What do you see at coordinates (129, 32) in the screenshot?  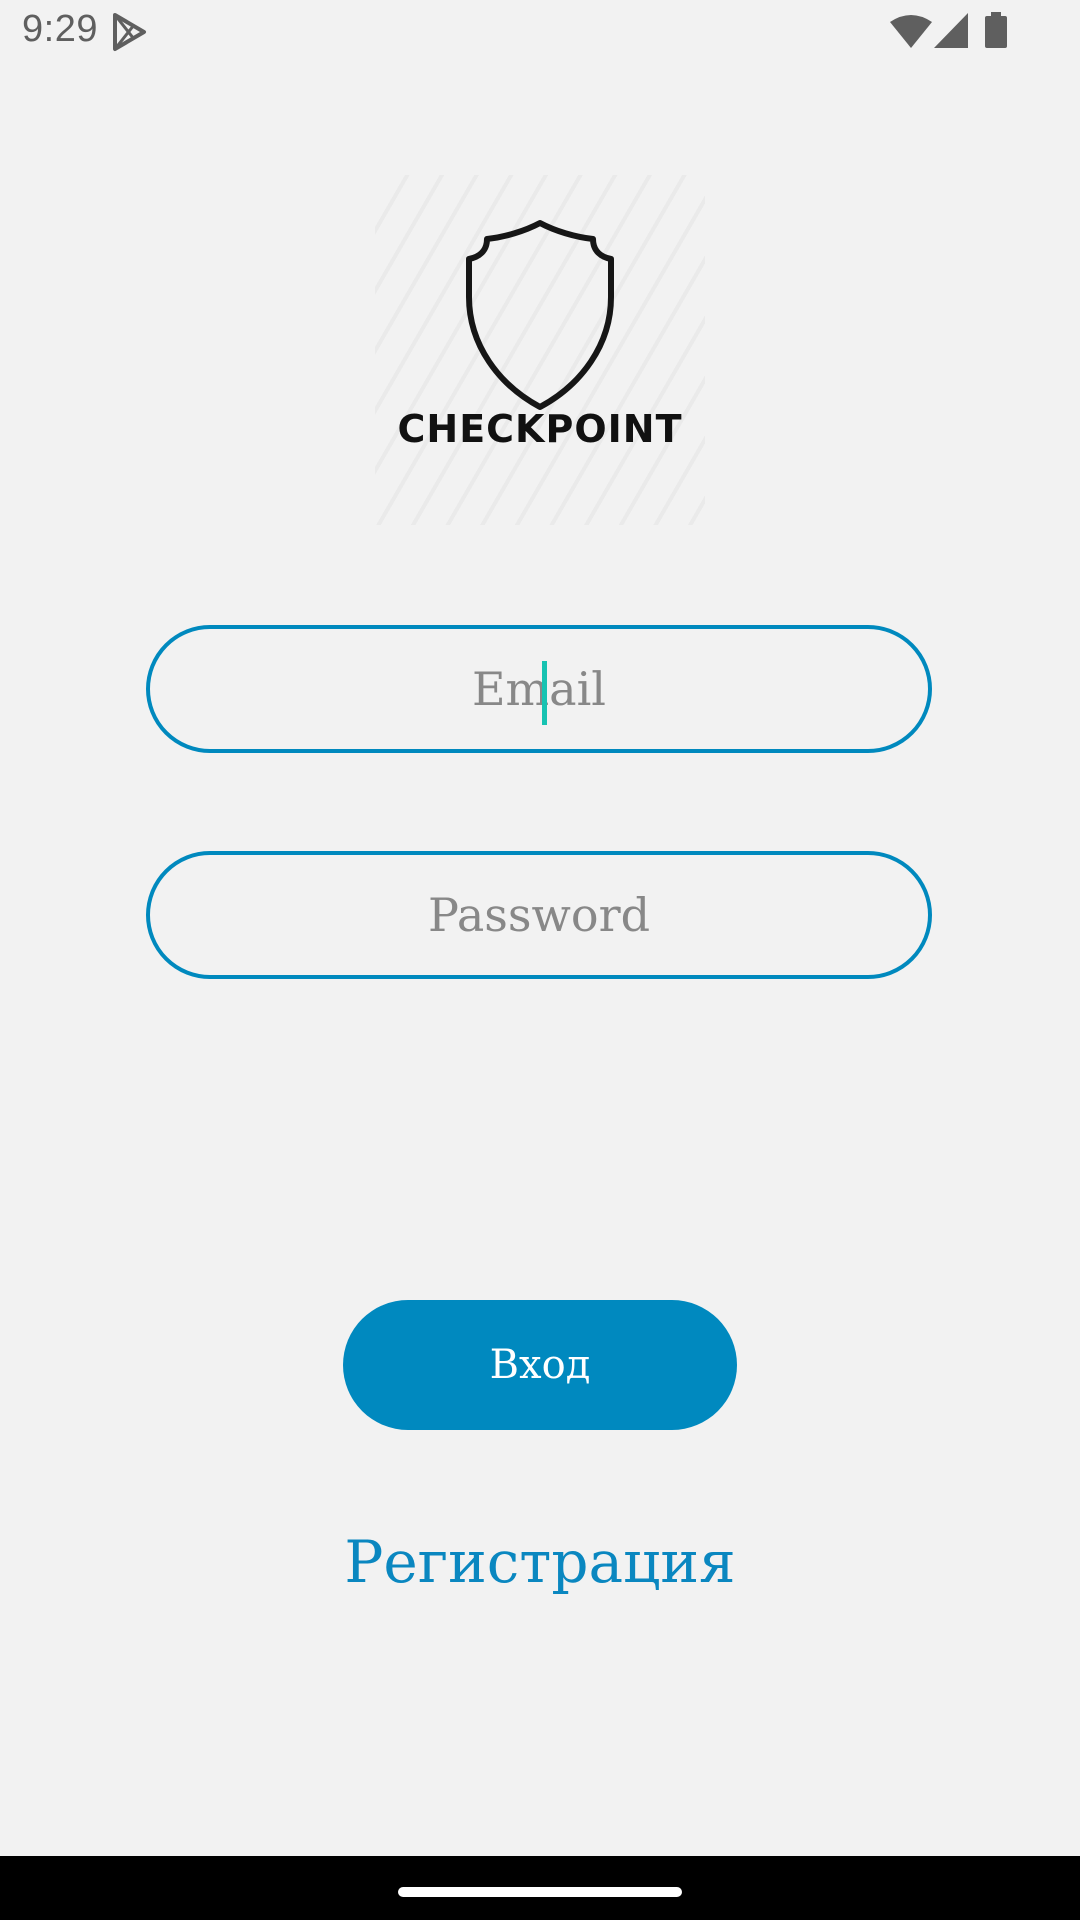 I see `play-store-icon` at bounding box center [129, 32].